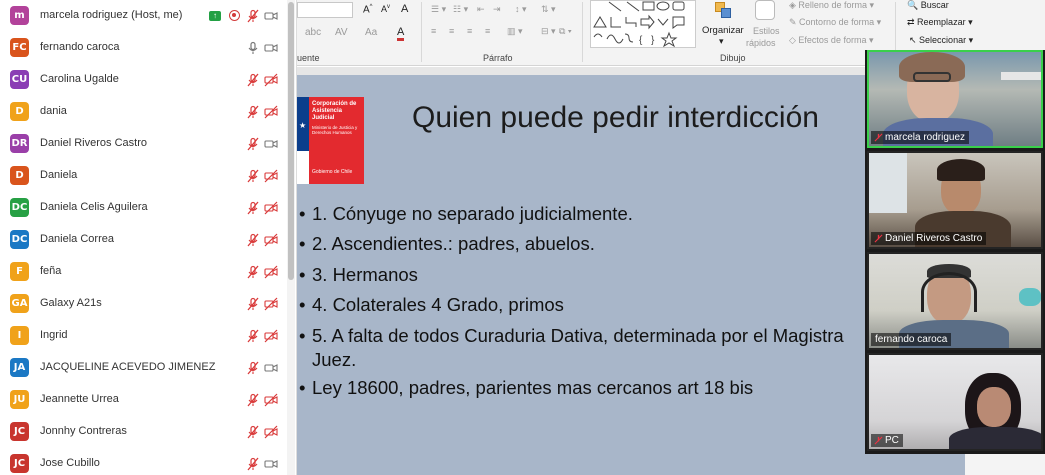 Image resolution: width=1045 pixels, height=475 pixels. Describe the element at coordinates (83, 431) in the screenshot. I see `participant-name: Jonnhy Contreras` at that location.